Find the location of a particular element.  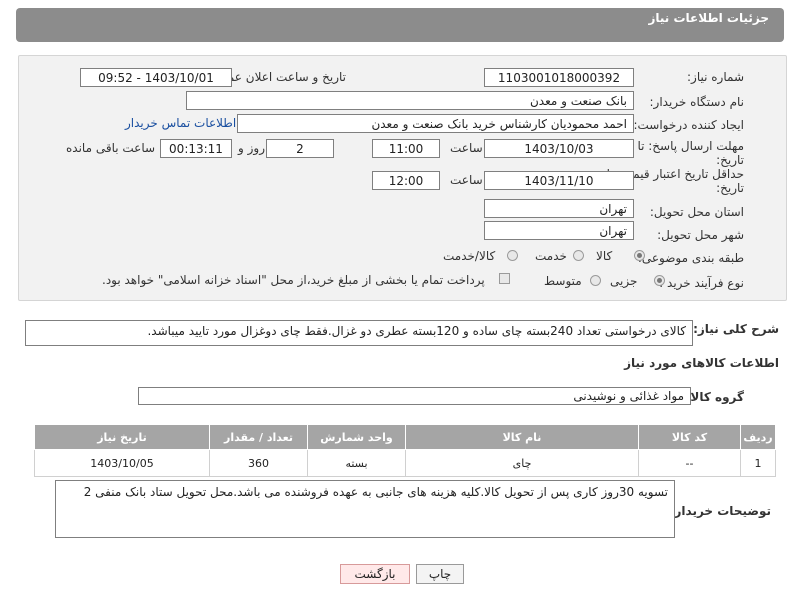

print-button: چاپ is located at coordinates (440, 574).